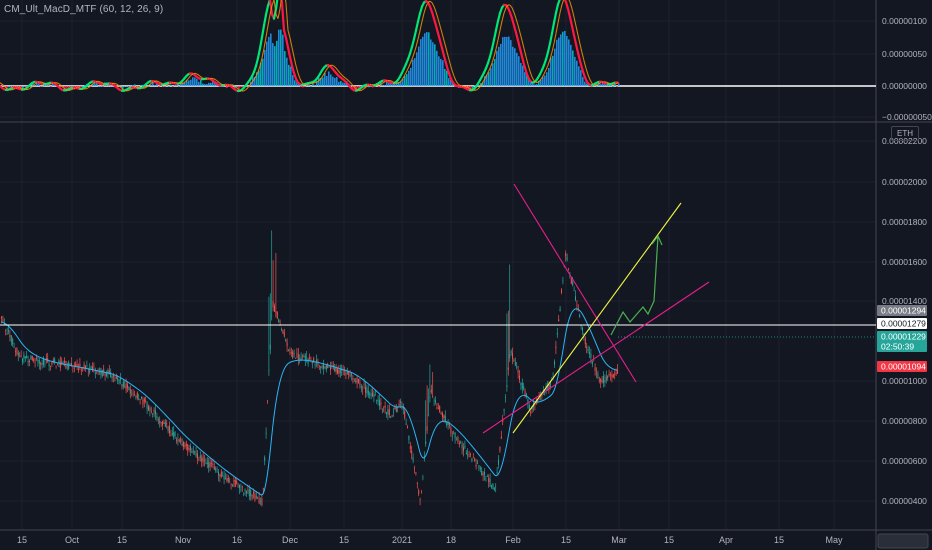  I want to click on time-axis-label: Oct, so click(72, 540).